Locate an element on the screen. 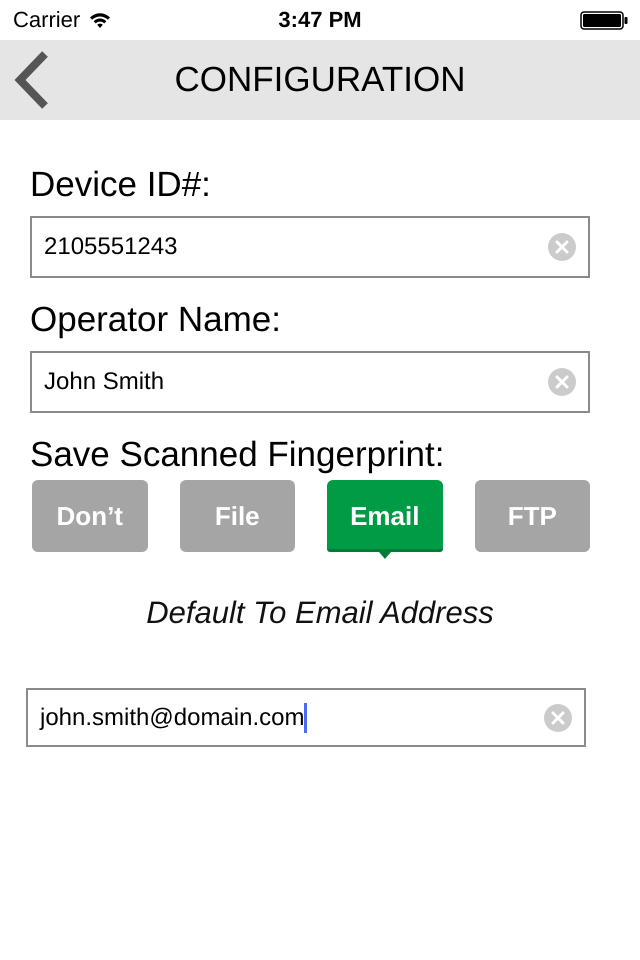  field-label: Device ID#: is located at coordinates (121, 185).